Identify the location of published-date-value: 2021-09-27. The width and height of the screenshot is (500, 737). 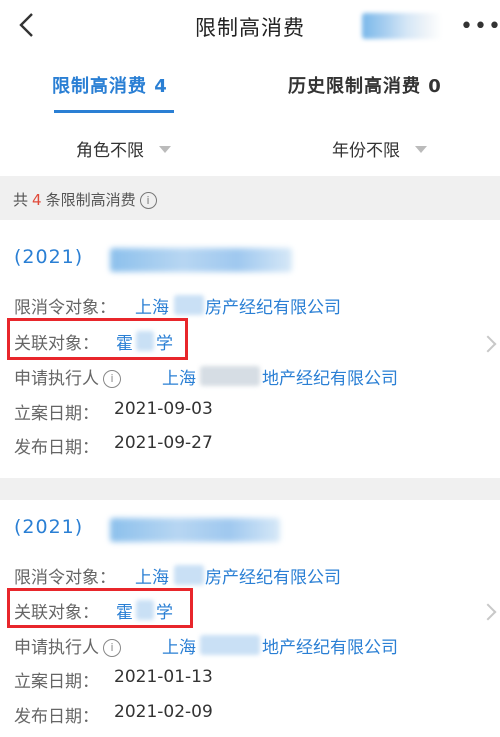
(163, 443).